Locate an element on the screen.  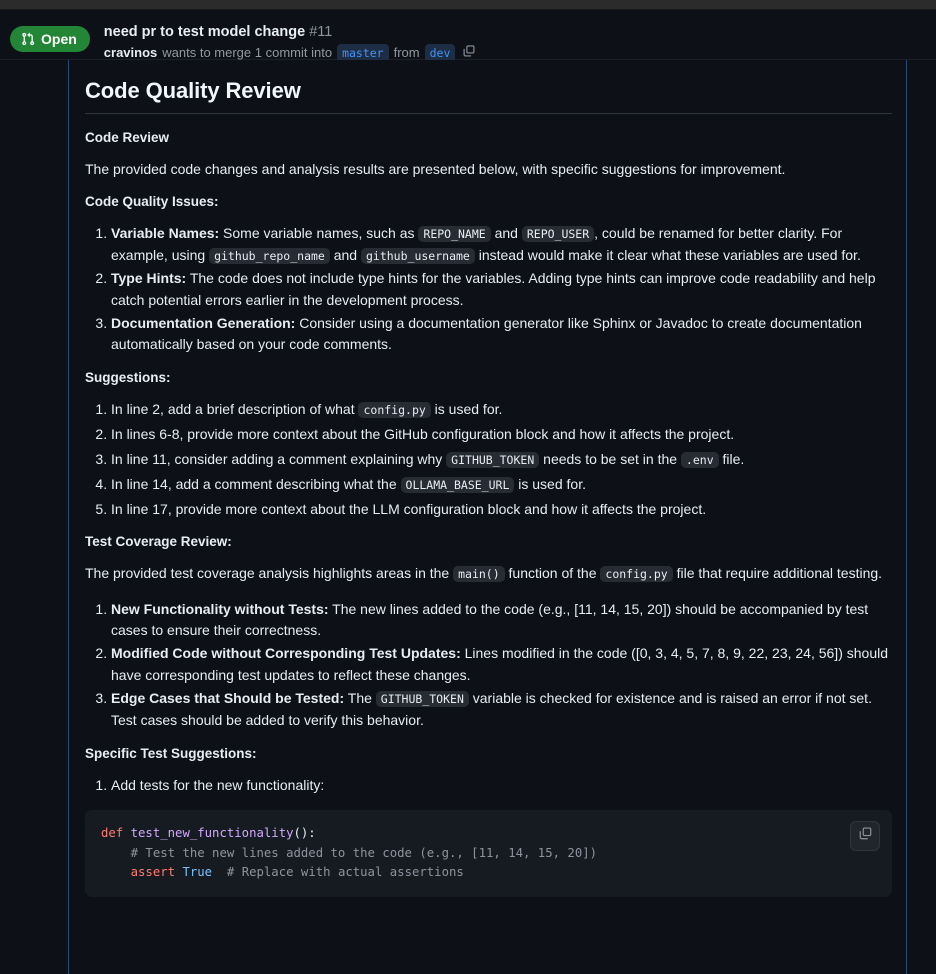
specific-test-suggestions-list: Add tests for the new functionality: is located at coordinates (487, 786).